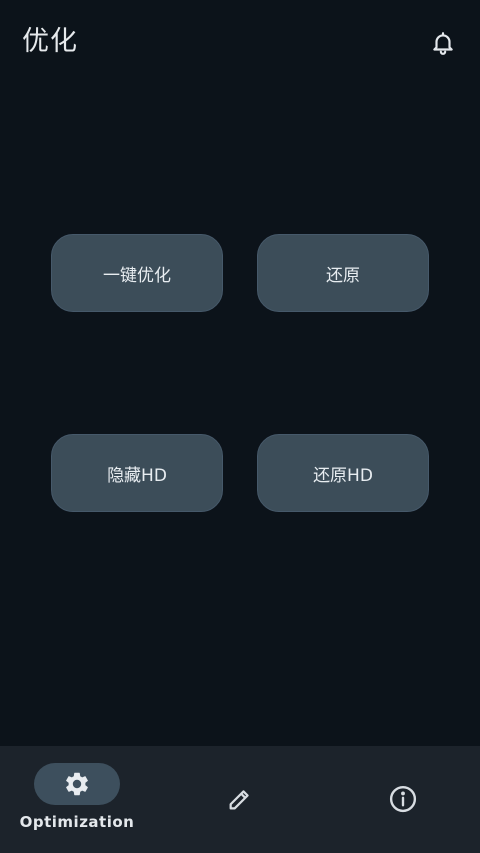  I want to click on nav-item-info, so click(403, 799).